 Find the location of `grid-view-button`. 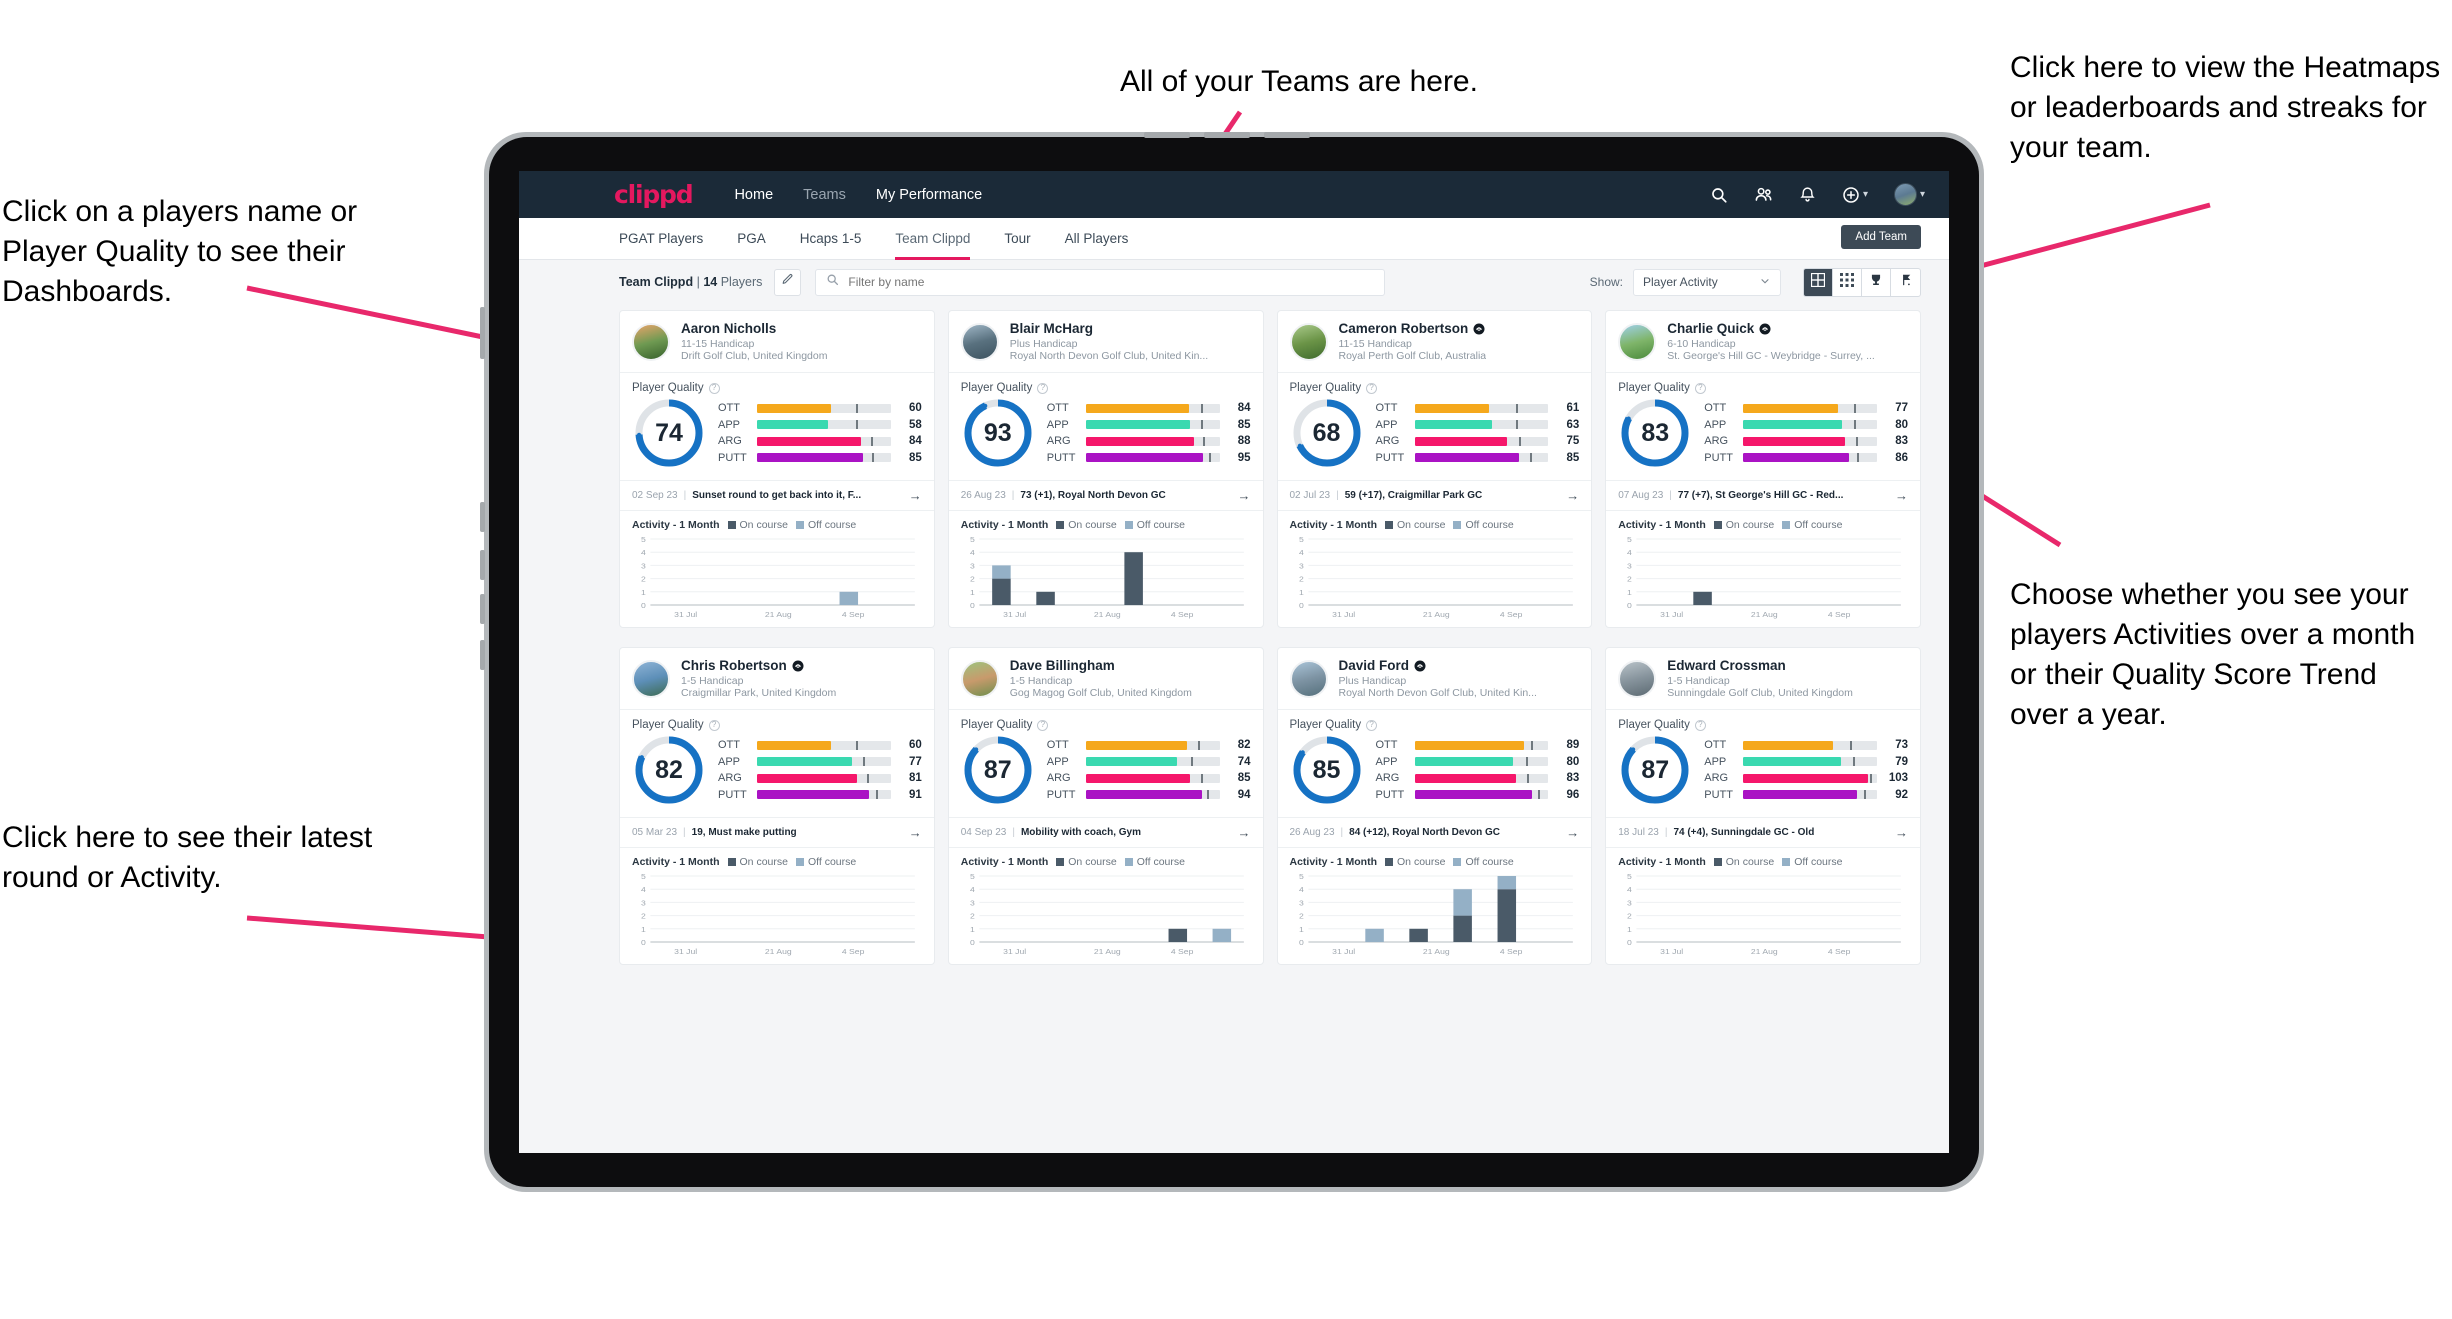

grid-view-button is located at coordinates (1818, 282).